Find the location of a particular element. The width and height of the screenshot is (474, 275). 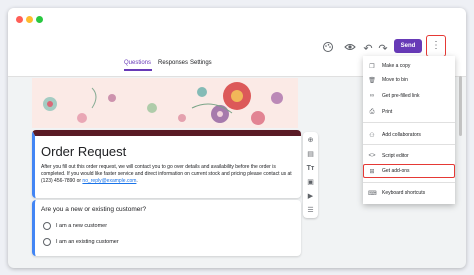

palette-icon is located at coordinates (328, 49).